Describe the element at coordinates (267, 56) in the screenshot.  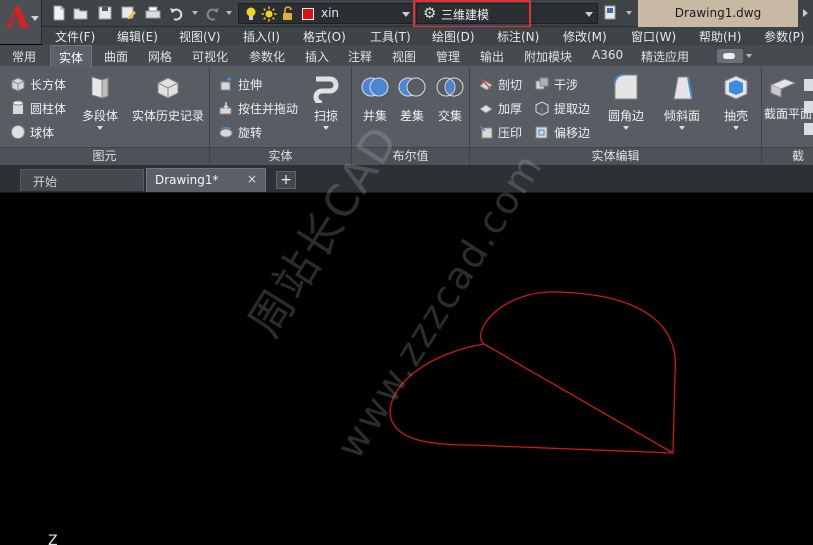
I see `tab-parametric: 参数化` at that location.